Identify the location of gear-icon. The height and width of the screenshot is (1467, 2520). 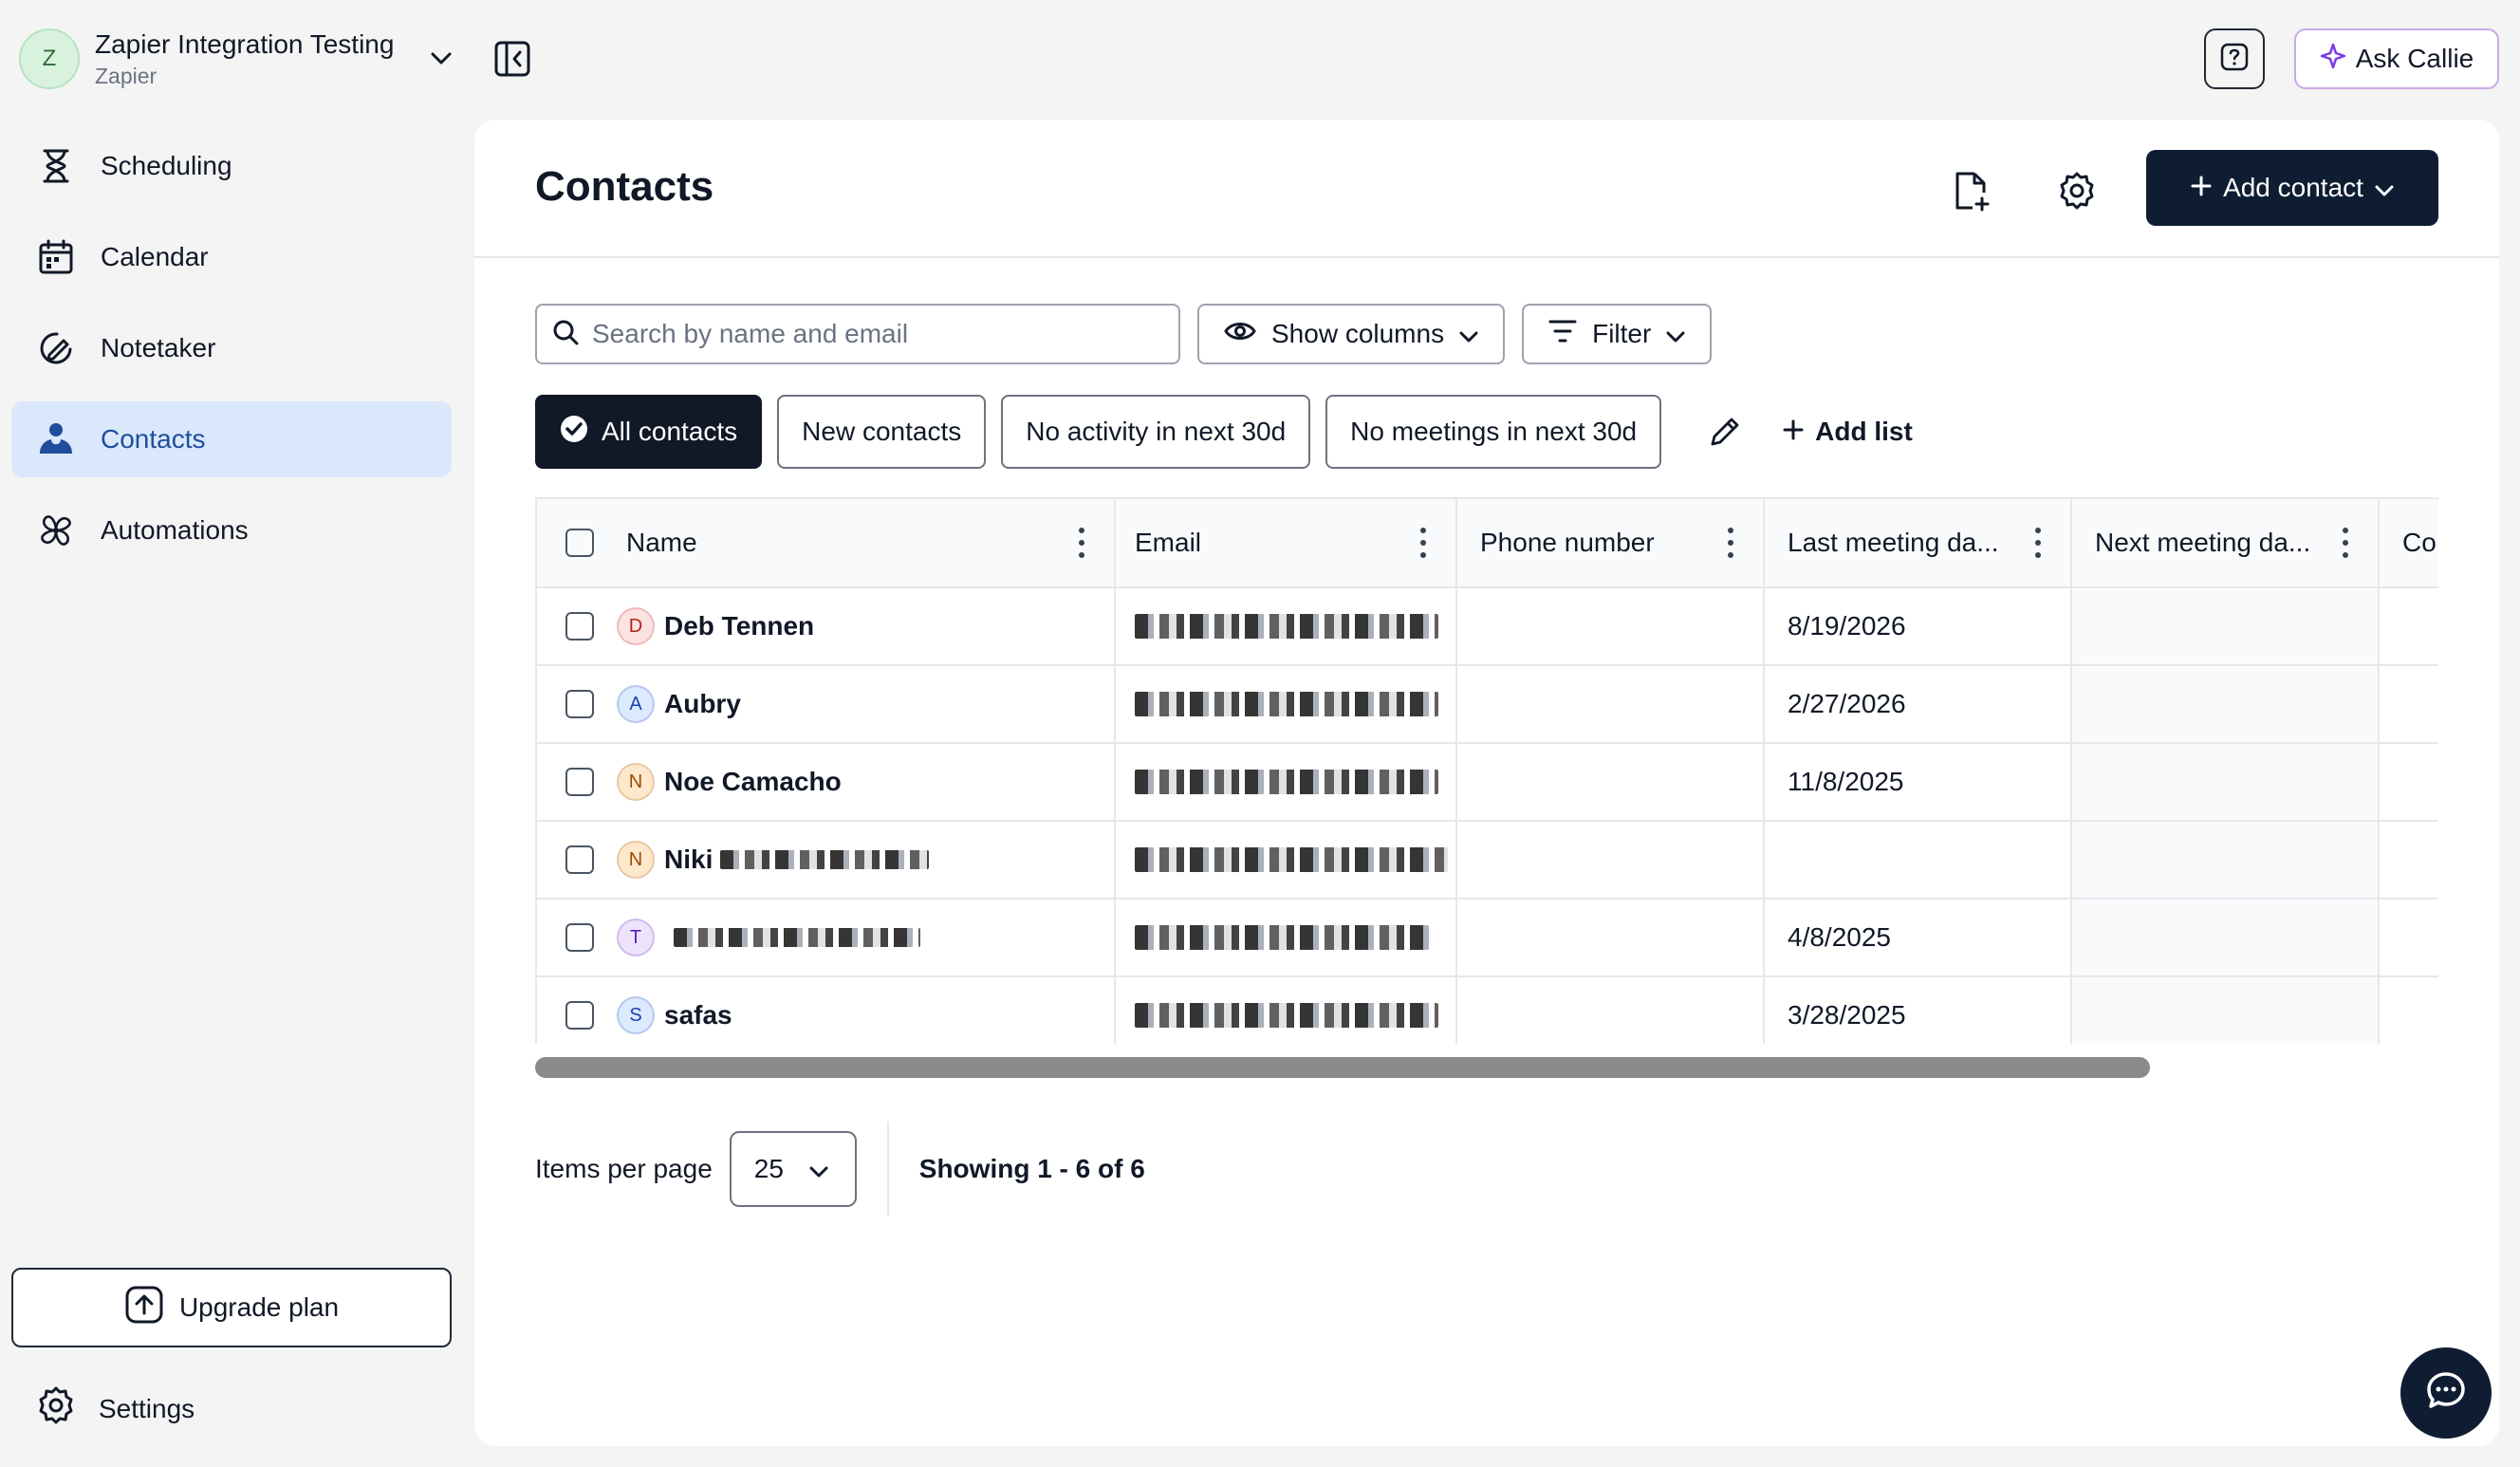
(56, 1408).